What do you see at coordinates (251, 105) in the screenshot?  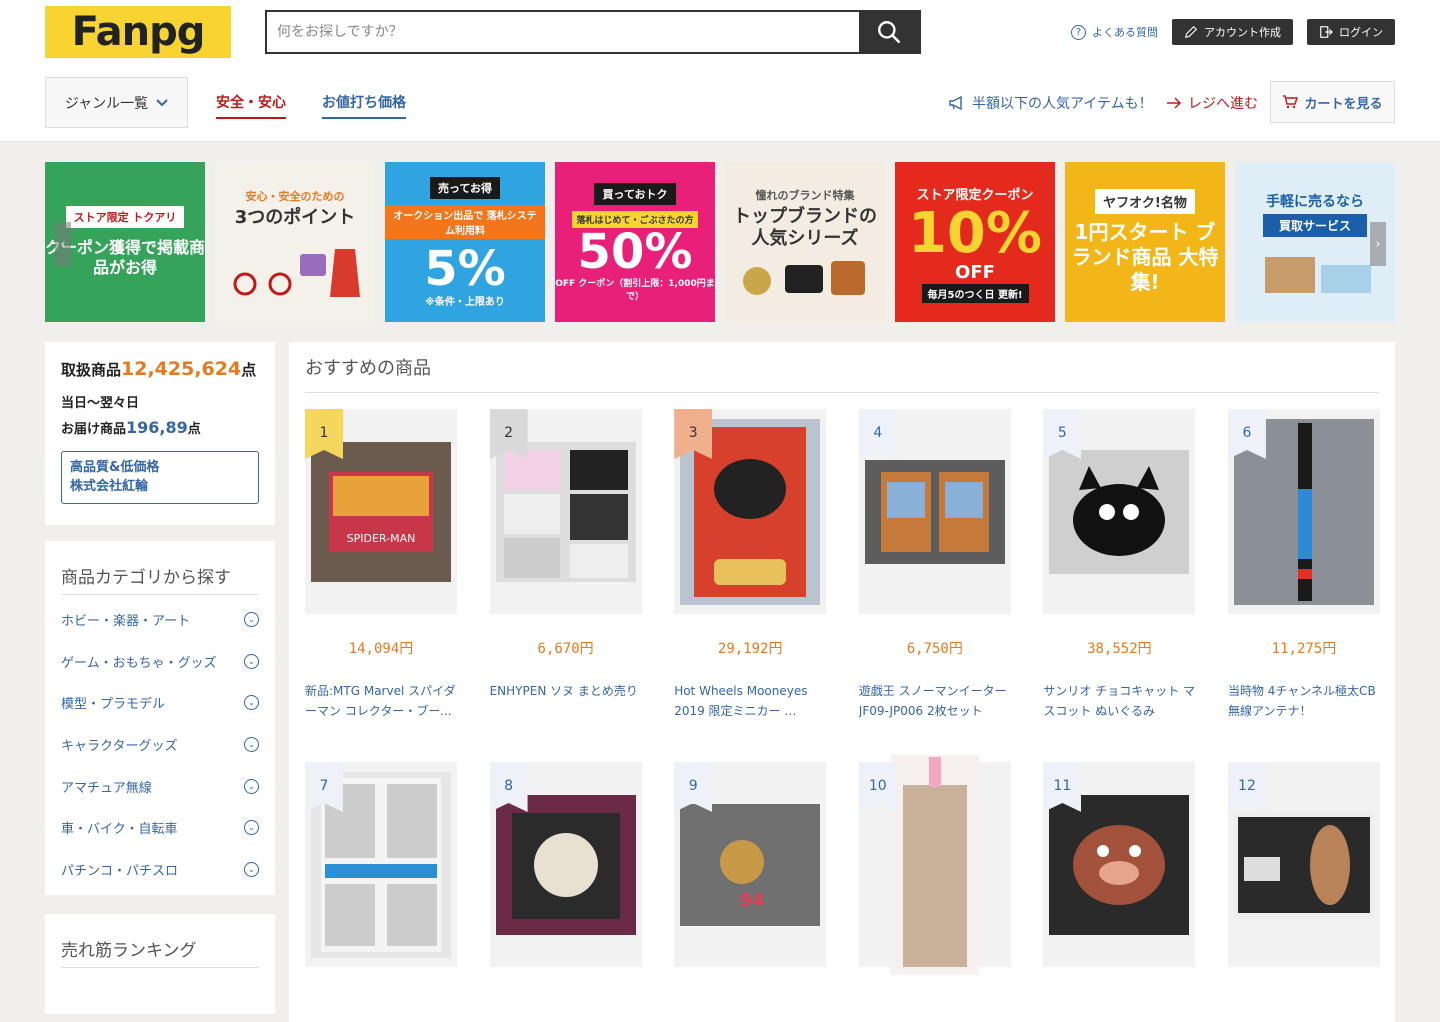 I see `nav-safe-link: 安全・安心` at bounding box center [251, 105].